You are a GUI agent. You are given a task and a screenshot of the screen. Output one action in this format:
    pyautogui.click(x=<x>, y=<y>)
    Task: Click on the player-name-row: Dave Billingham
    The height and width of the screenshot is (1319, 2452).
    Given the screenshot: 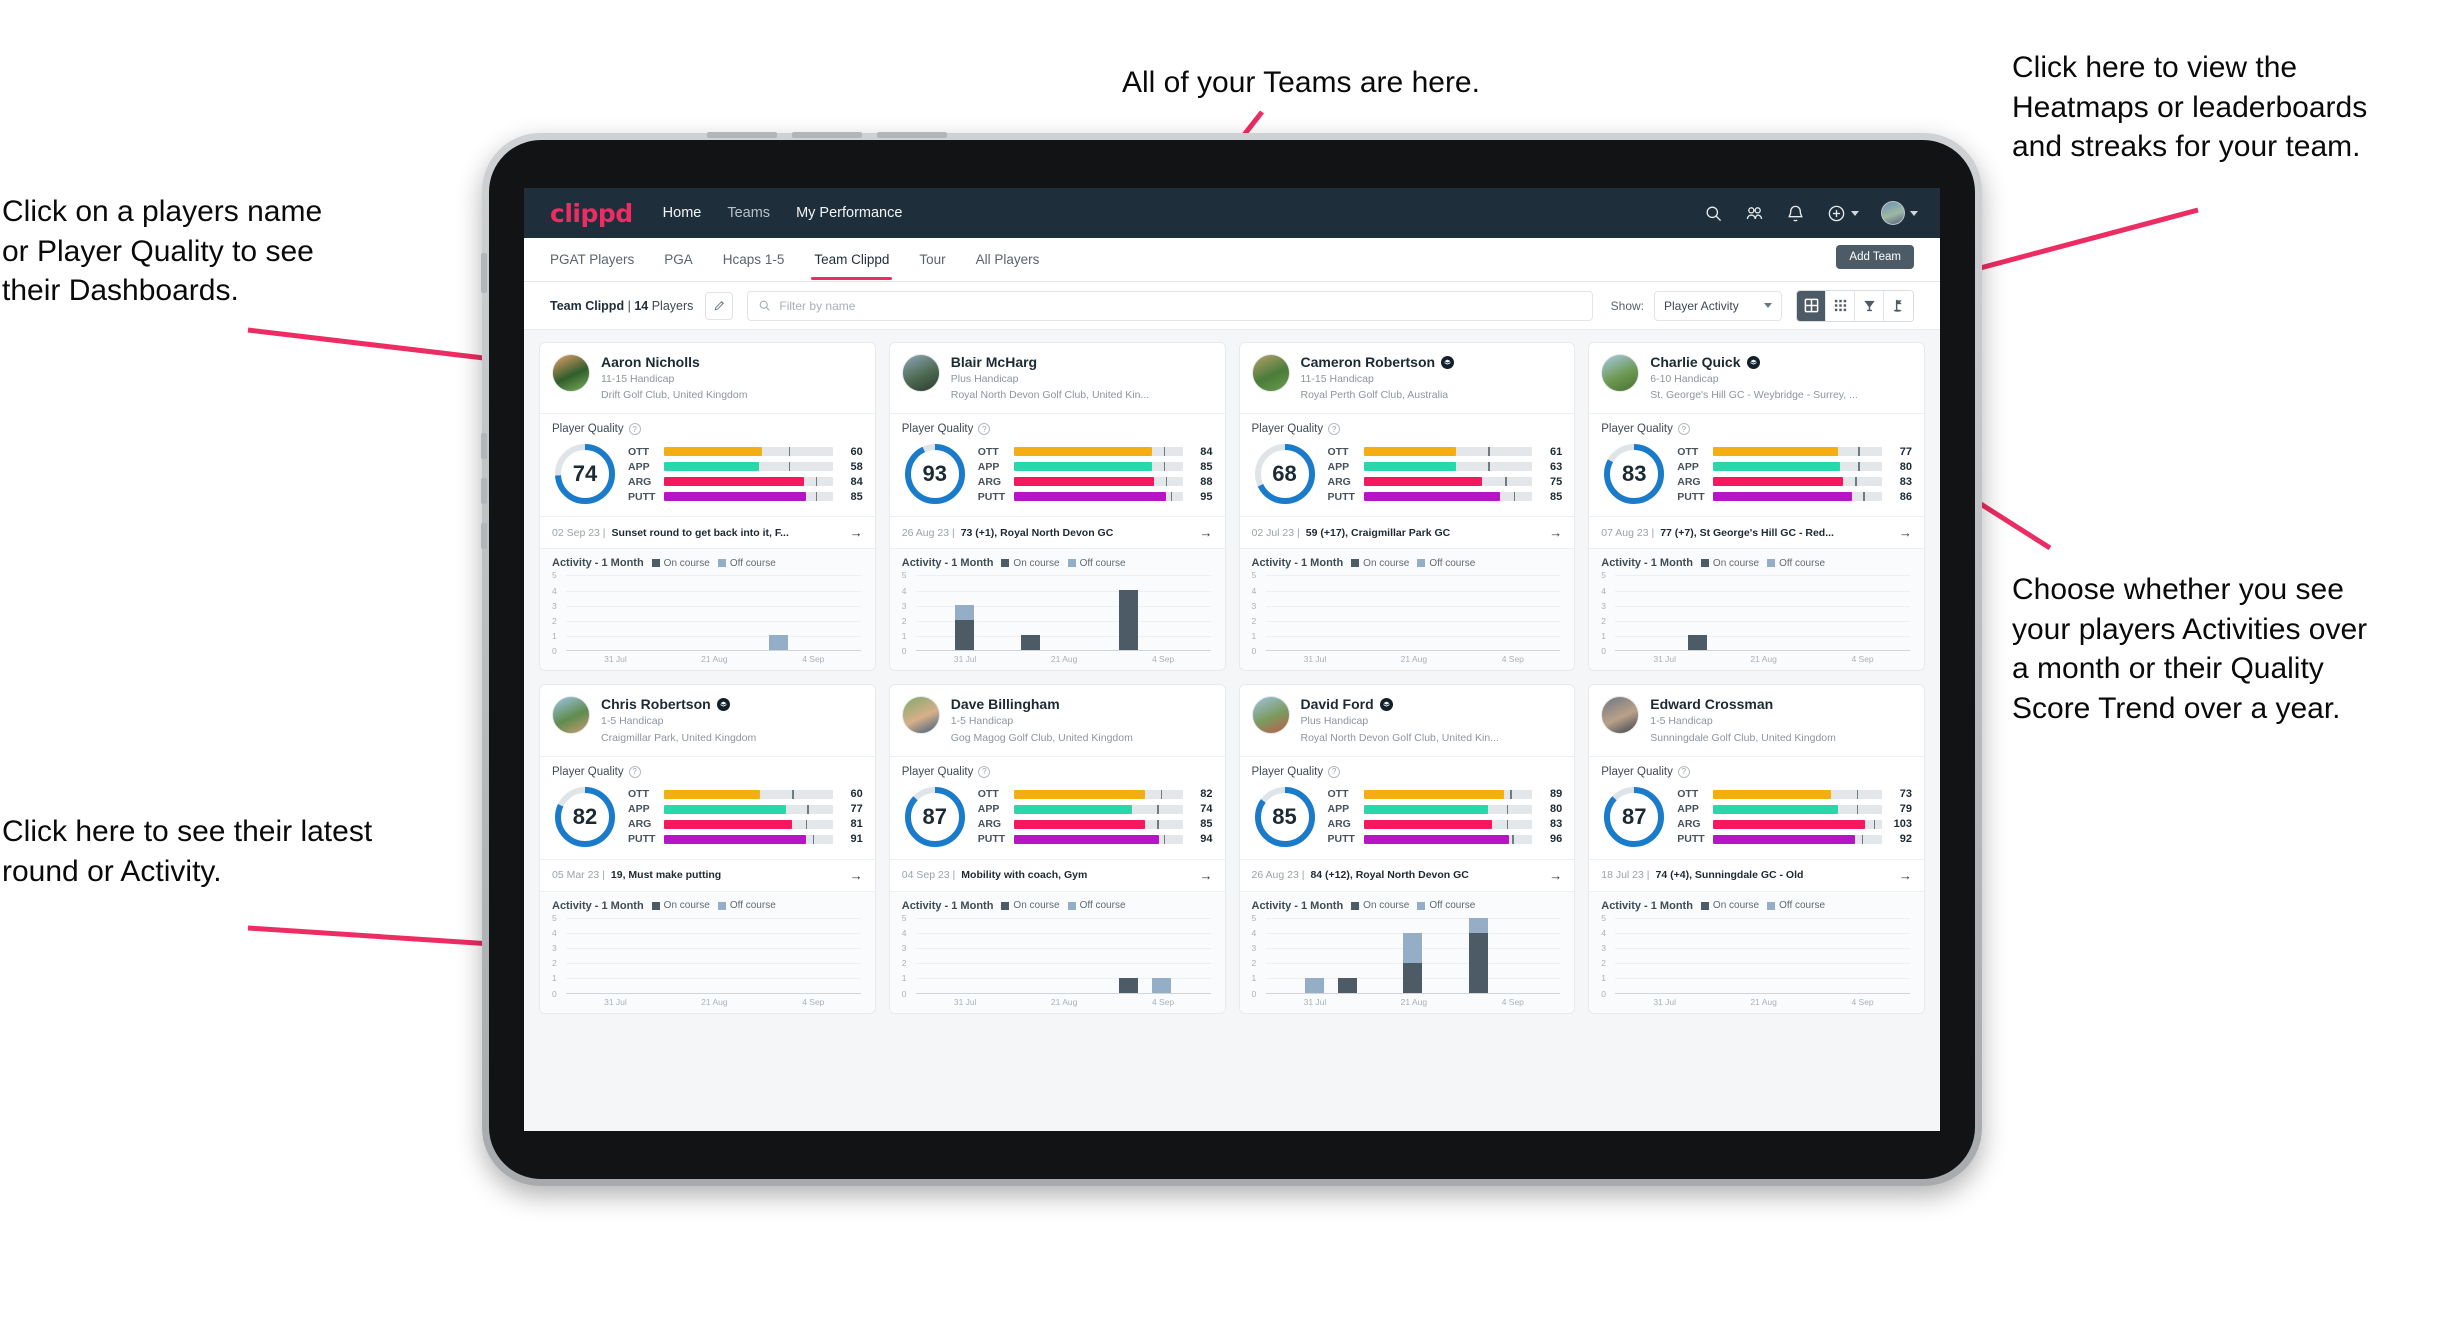 What is the action you would take?
    pyautogui.click(x=1042, y=704)
    